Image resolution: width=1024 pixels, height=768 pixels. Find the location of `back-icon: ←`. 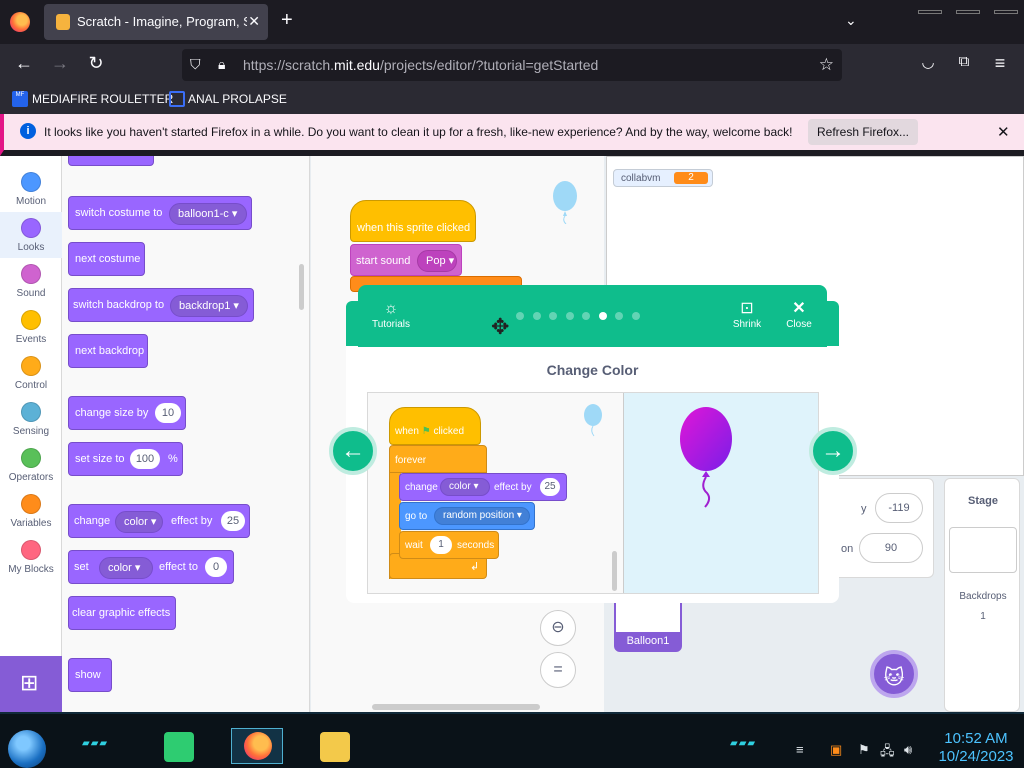

back-icon: ← is located at coordinates (24, 63).